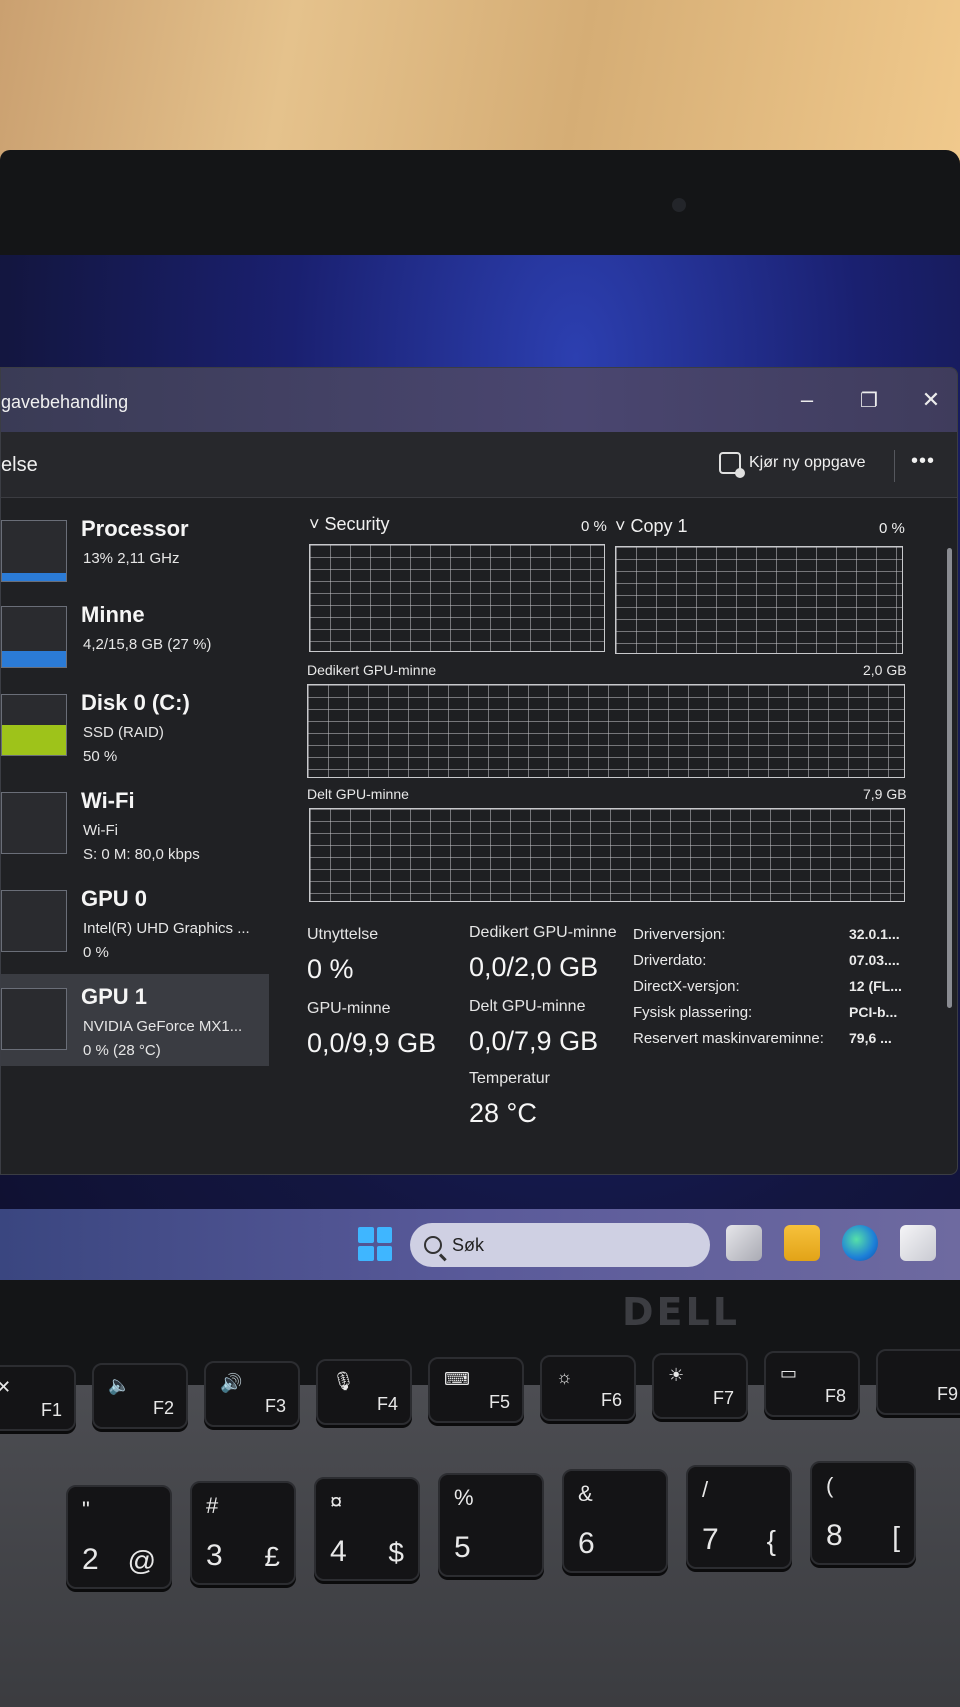 The height and width of the screenshot is (1707, 960). I want to click on memory-usage-fill, so click(34, 658).